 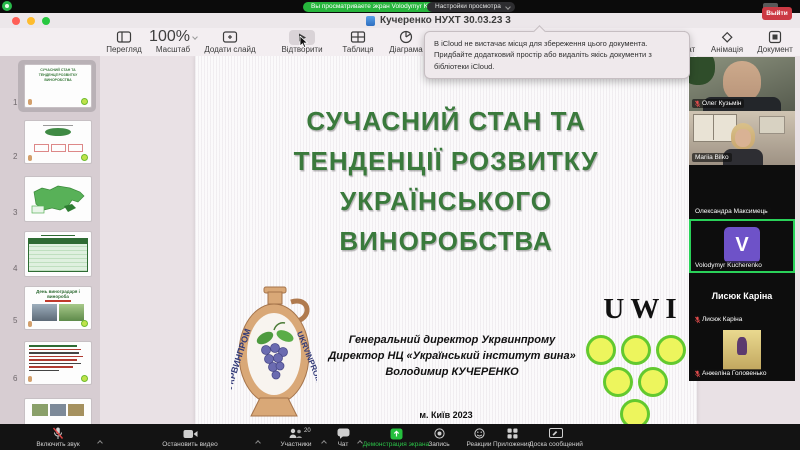 I want to click on slide-title-line: УКРАЇНСЬКОГО, so click(x=445, y=201).